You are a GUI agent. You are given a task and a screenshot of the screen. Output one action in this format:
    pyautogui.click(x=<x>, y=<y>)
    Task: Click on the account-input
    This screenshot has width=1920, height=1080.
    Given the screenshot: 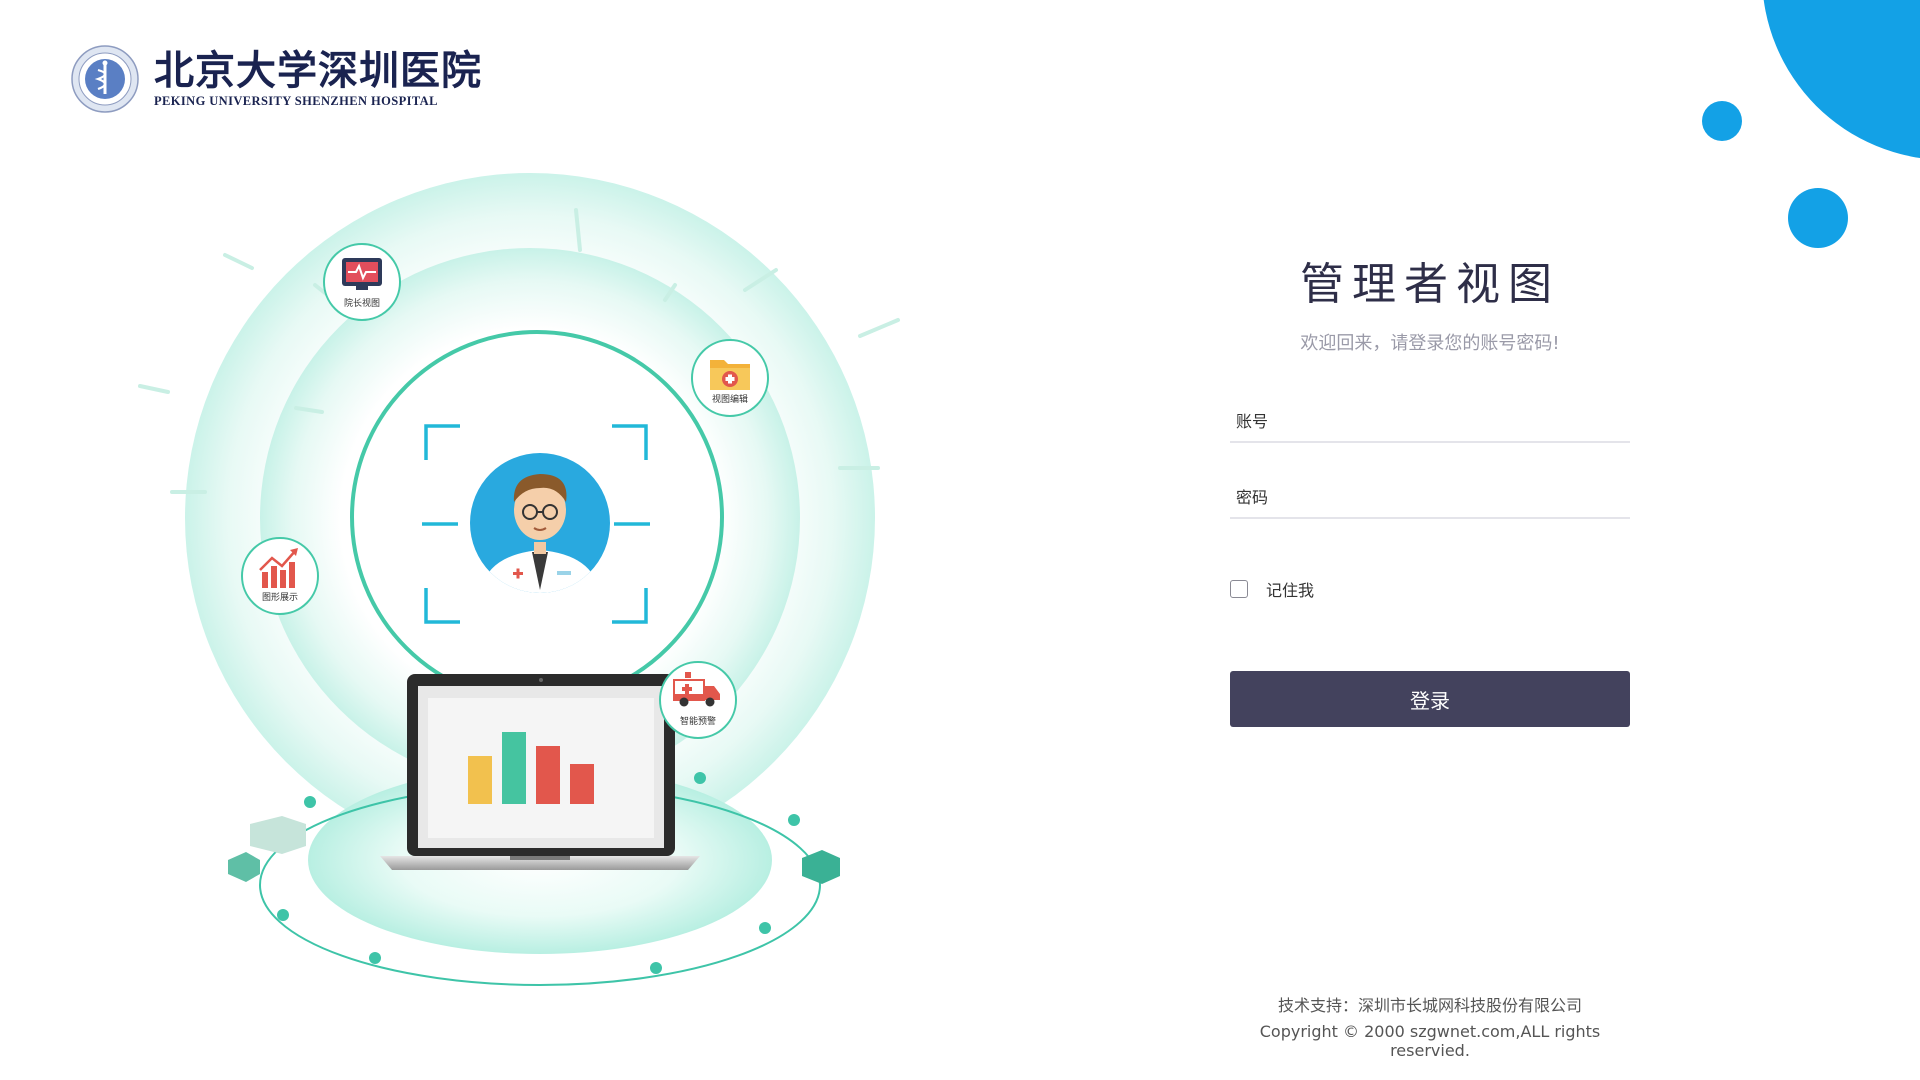 What is the action you would take?
    pyautogui.click(x=1430, y=426)
    